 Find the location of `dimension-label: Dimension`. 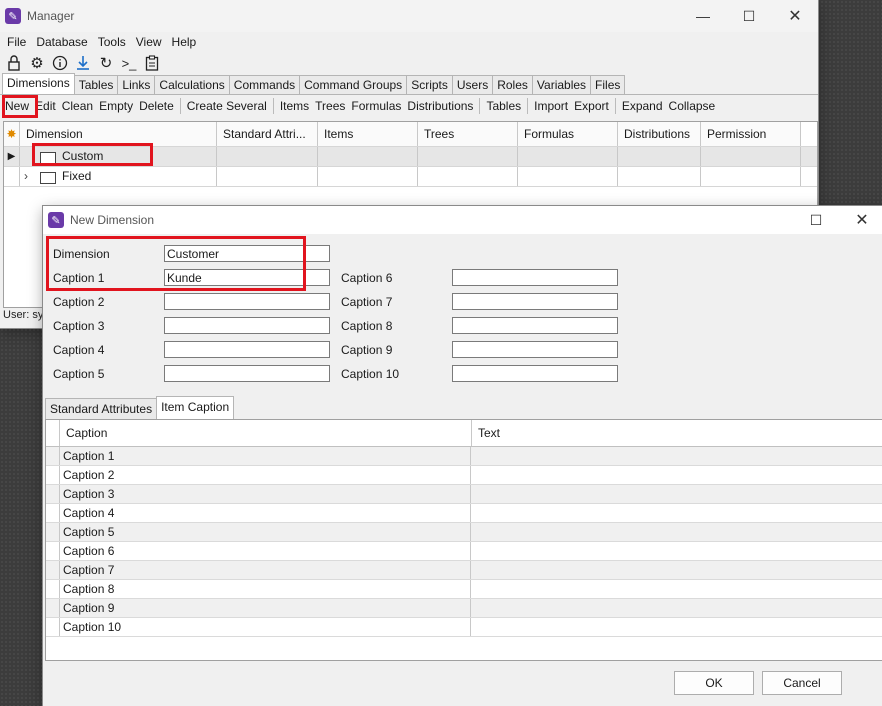

dimension-label: Dimension is located at coordinates (81, 254).